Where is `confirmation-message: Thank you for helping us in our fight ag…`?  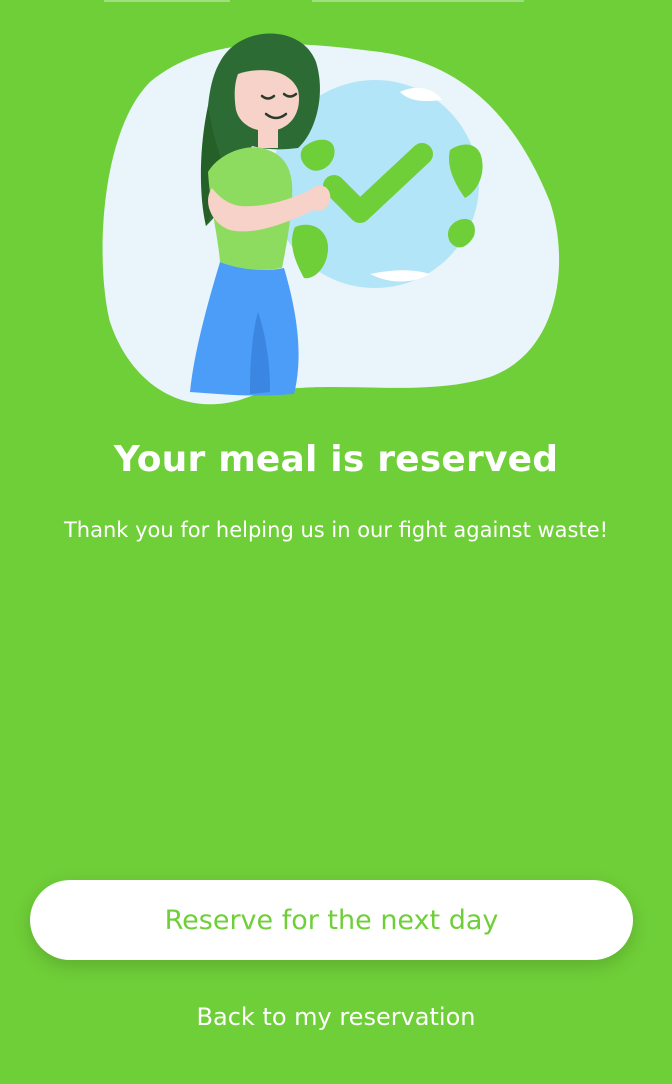
confirmation-message: Thank you for helping us in our fight ag… is located at coordinates (336, 530).